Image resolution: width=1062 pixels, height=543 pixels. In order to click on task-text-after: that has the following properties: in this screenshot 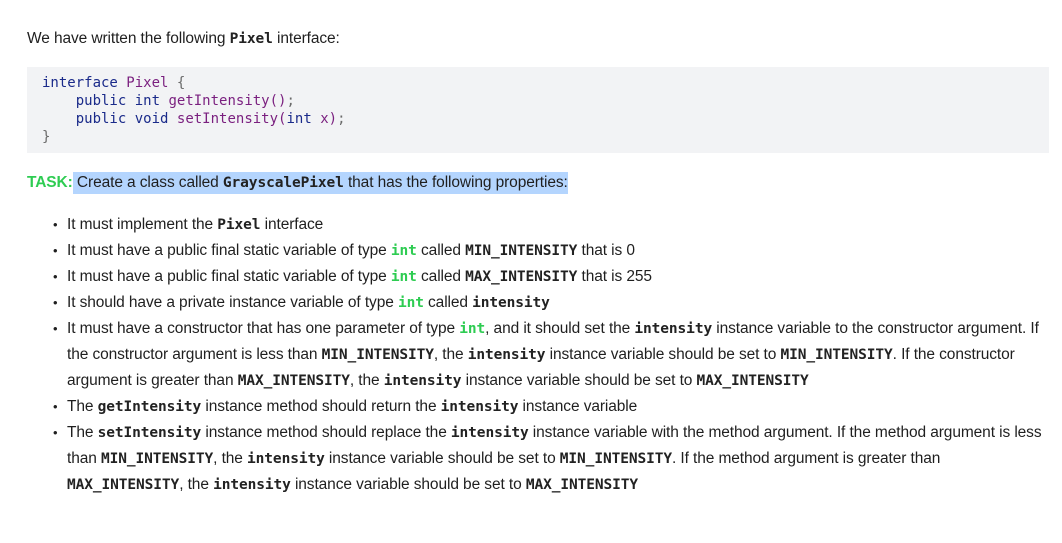, I will do `click(455, 182)`.